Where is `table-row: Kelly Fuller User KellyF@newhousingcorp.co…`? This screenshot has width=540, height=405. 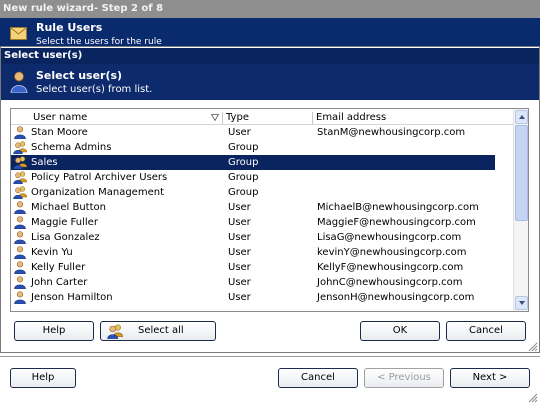 table-row: Kelly Fuller User KellyF@newhousingcorp.co… is located at coordinates (253, 267).